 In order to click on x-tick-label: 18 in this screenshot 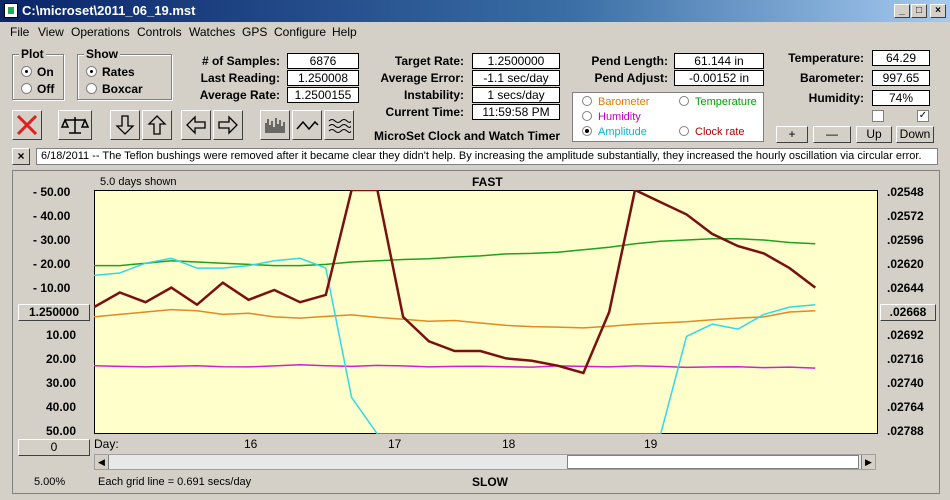, I will do `click(509, 444)`.